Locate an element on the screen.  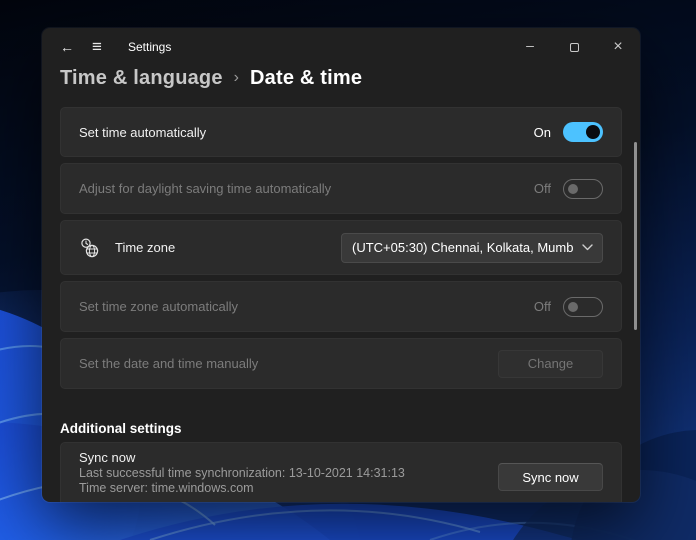
navigation-menu-button: ≡ is located at coordinates (97, 47).